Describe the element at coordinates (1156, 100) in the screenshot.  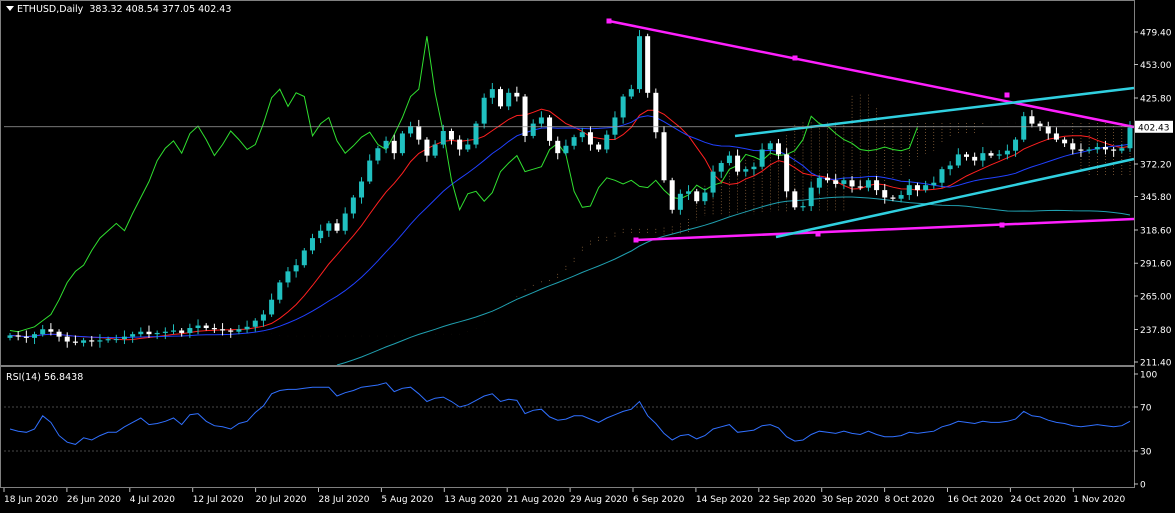
I see `price-tick-label: 425.80` at that location.